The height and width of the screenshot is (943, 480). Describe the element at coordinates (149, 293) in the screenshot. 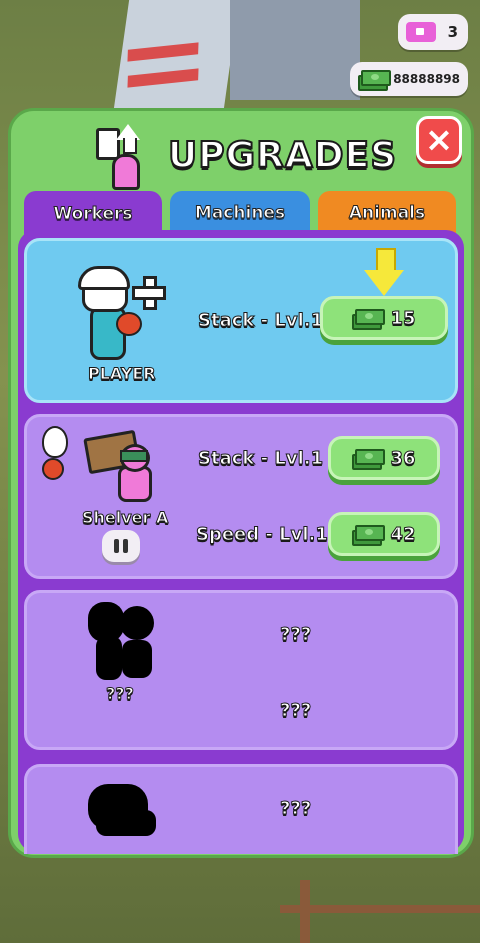

I see `plus-icon` at that location.